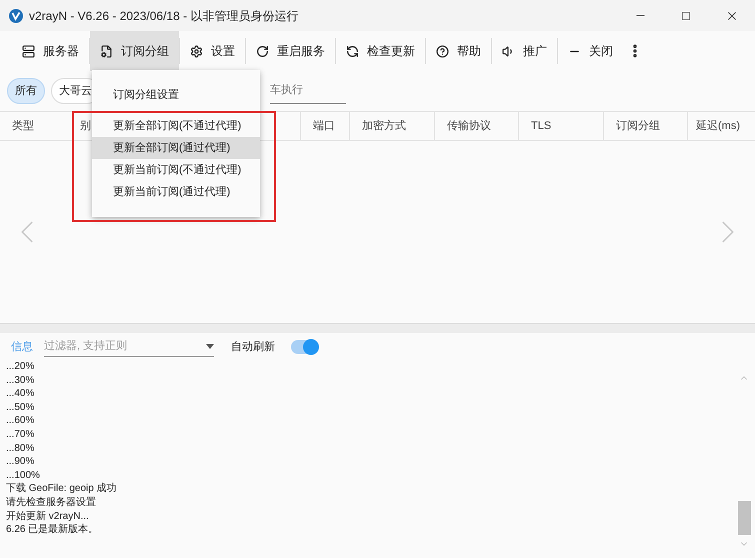  I want to click on column-header: 订阅分组, so click(645, 126).